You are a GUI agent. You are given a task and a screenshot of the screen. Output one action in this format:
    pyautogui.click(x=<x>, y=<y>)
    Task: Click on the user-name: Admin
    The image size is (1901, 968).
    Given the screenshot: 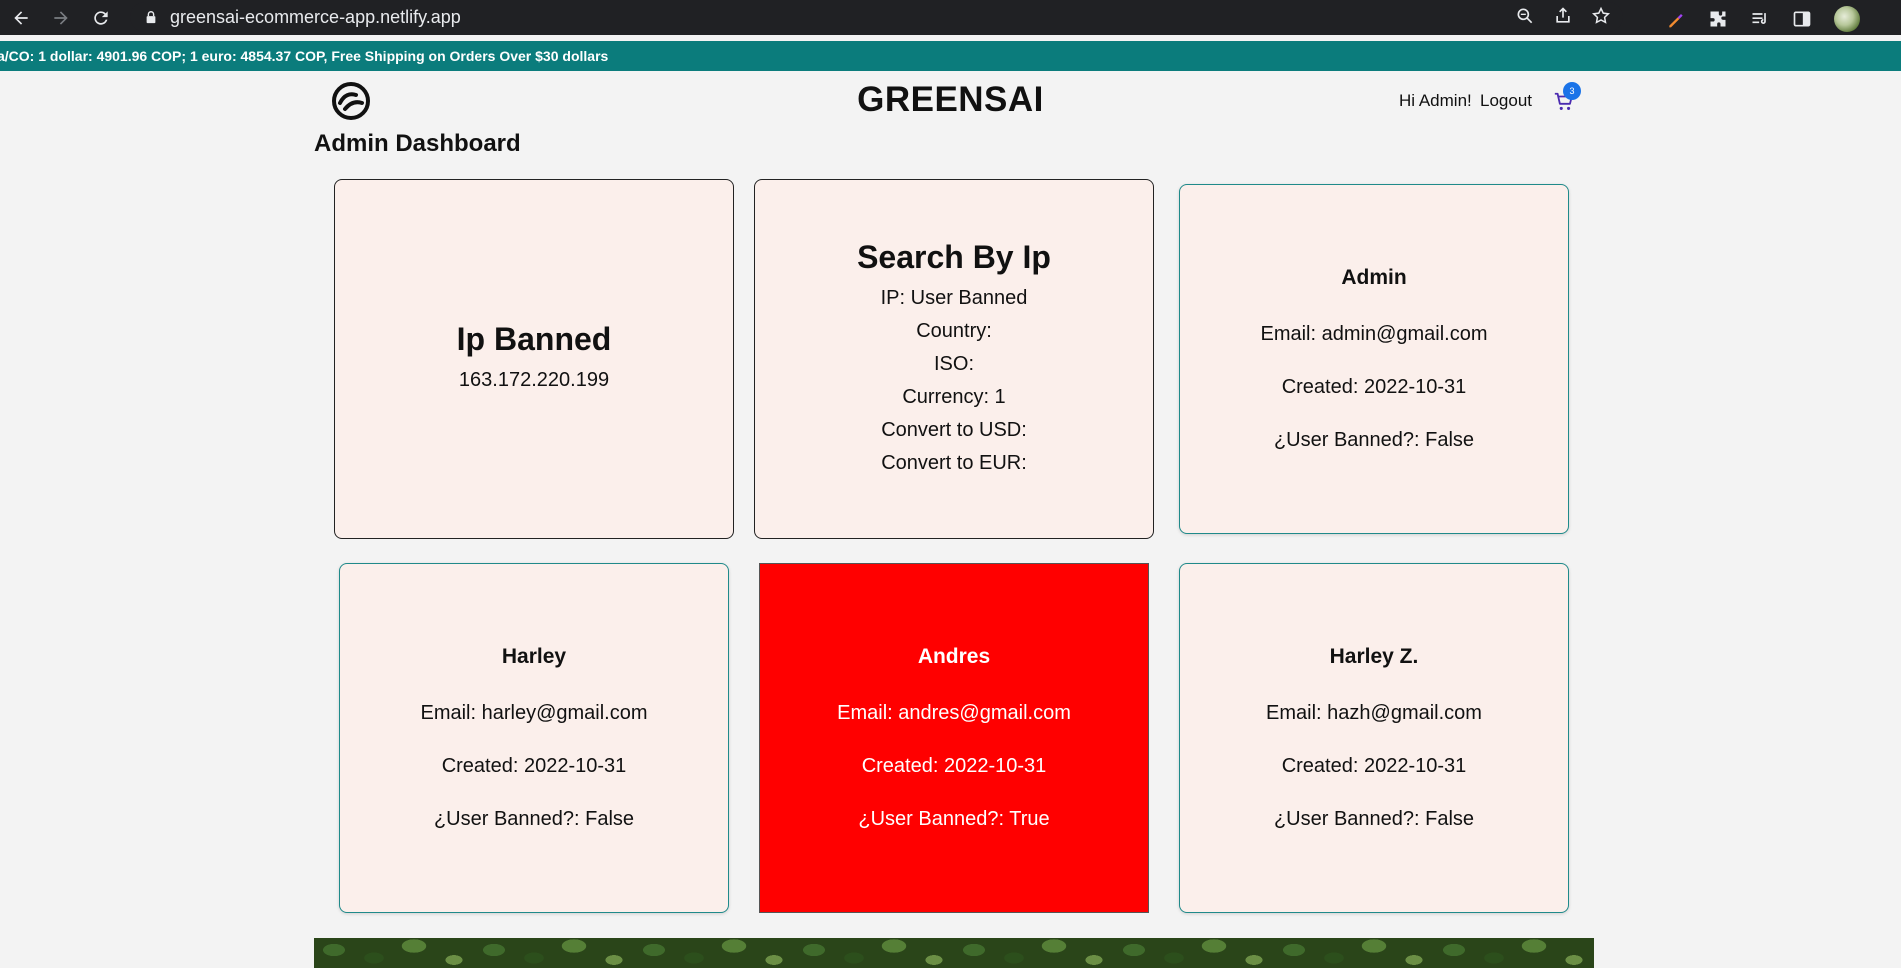 What is the action you would take?
    pyautogui.click(x=1374, y=277)
    